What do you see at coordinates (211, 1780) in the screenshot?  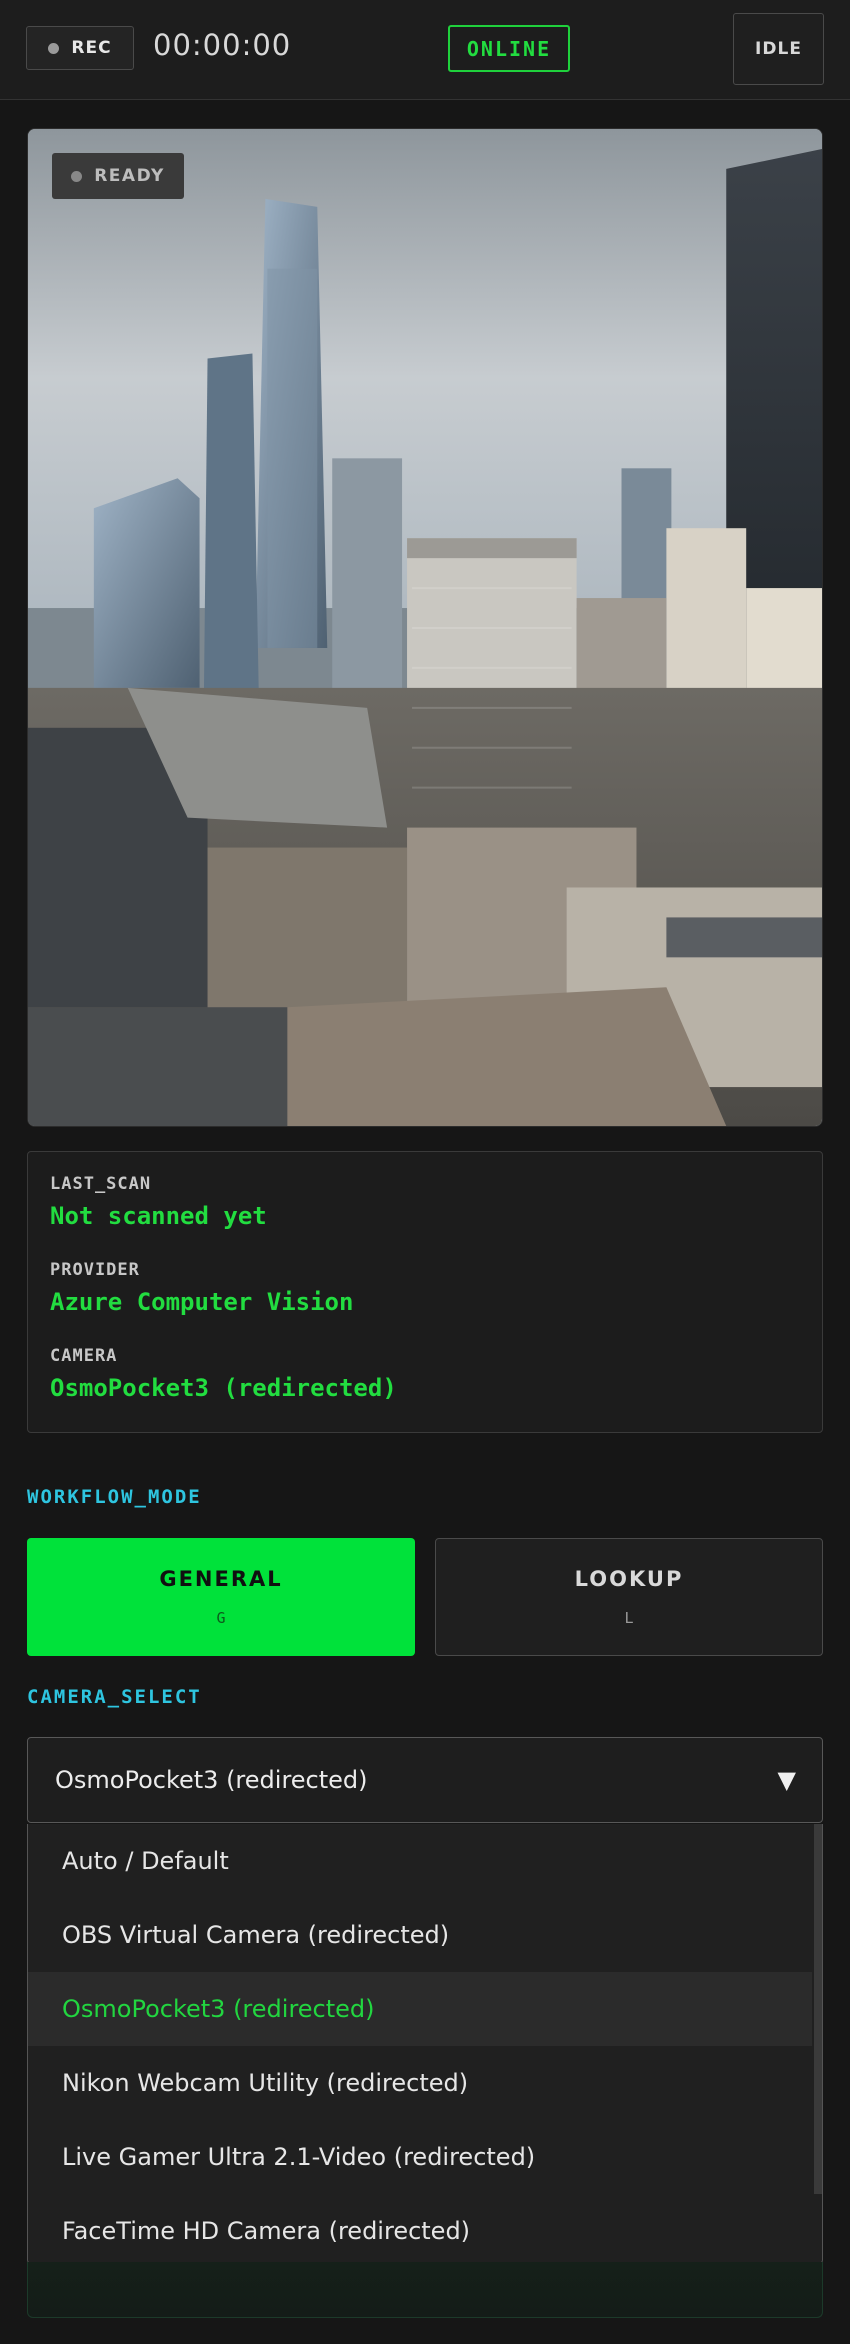 I see `camera-select-value: OsmoPocket3 (redirected)` at bounding box center [211, 1780].